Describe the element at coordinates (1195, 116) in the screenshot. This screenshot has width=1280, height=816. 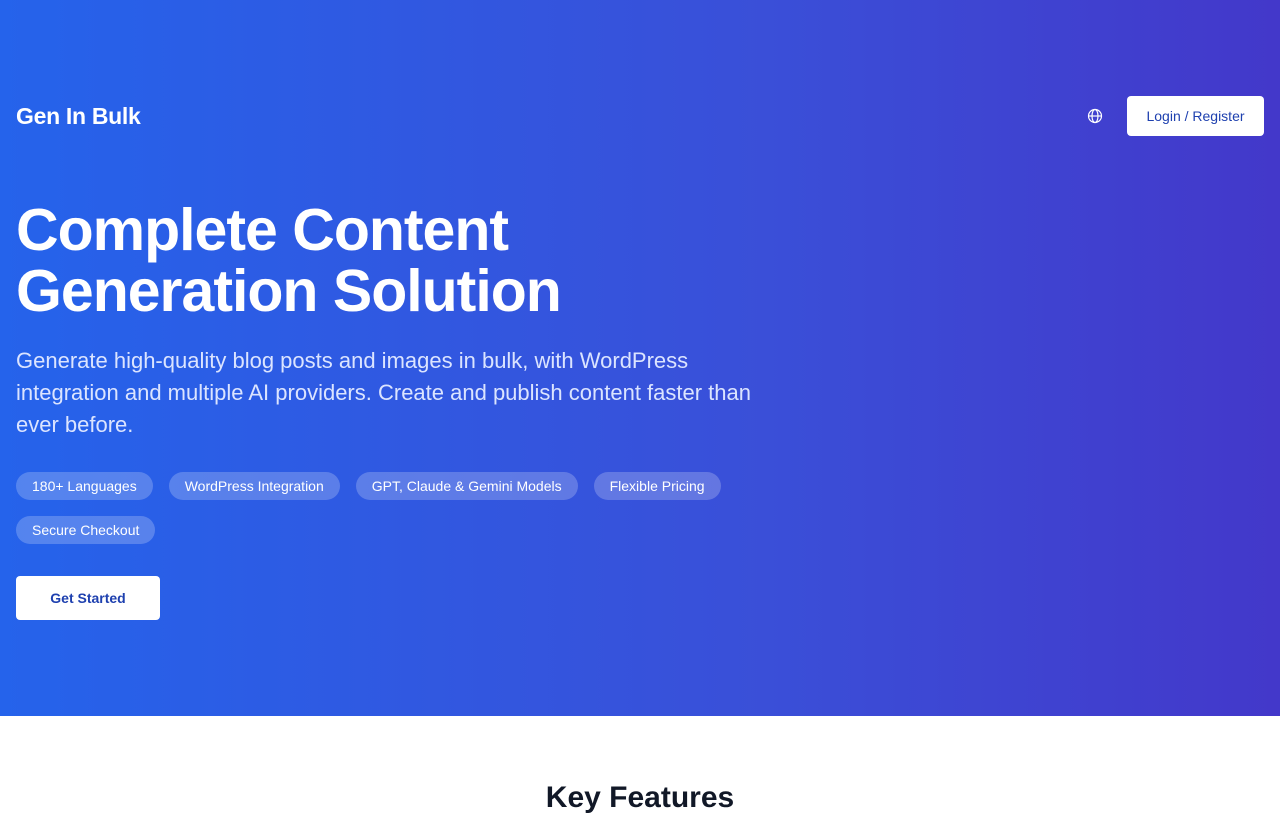
I see `login-register-button: Login / Register` at that location.